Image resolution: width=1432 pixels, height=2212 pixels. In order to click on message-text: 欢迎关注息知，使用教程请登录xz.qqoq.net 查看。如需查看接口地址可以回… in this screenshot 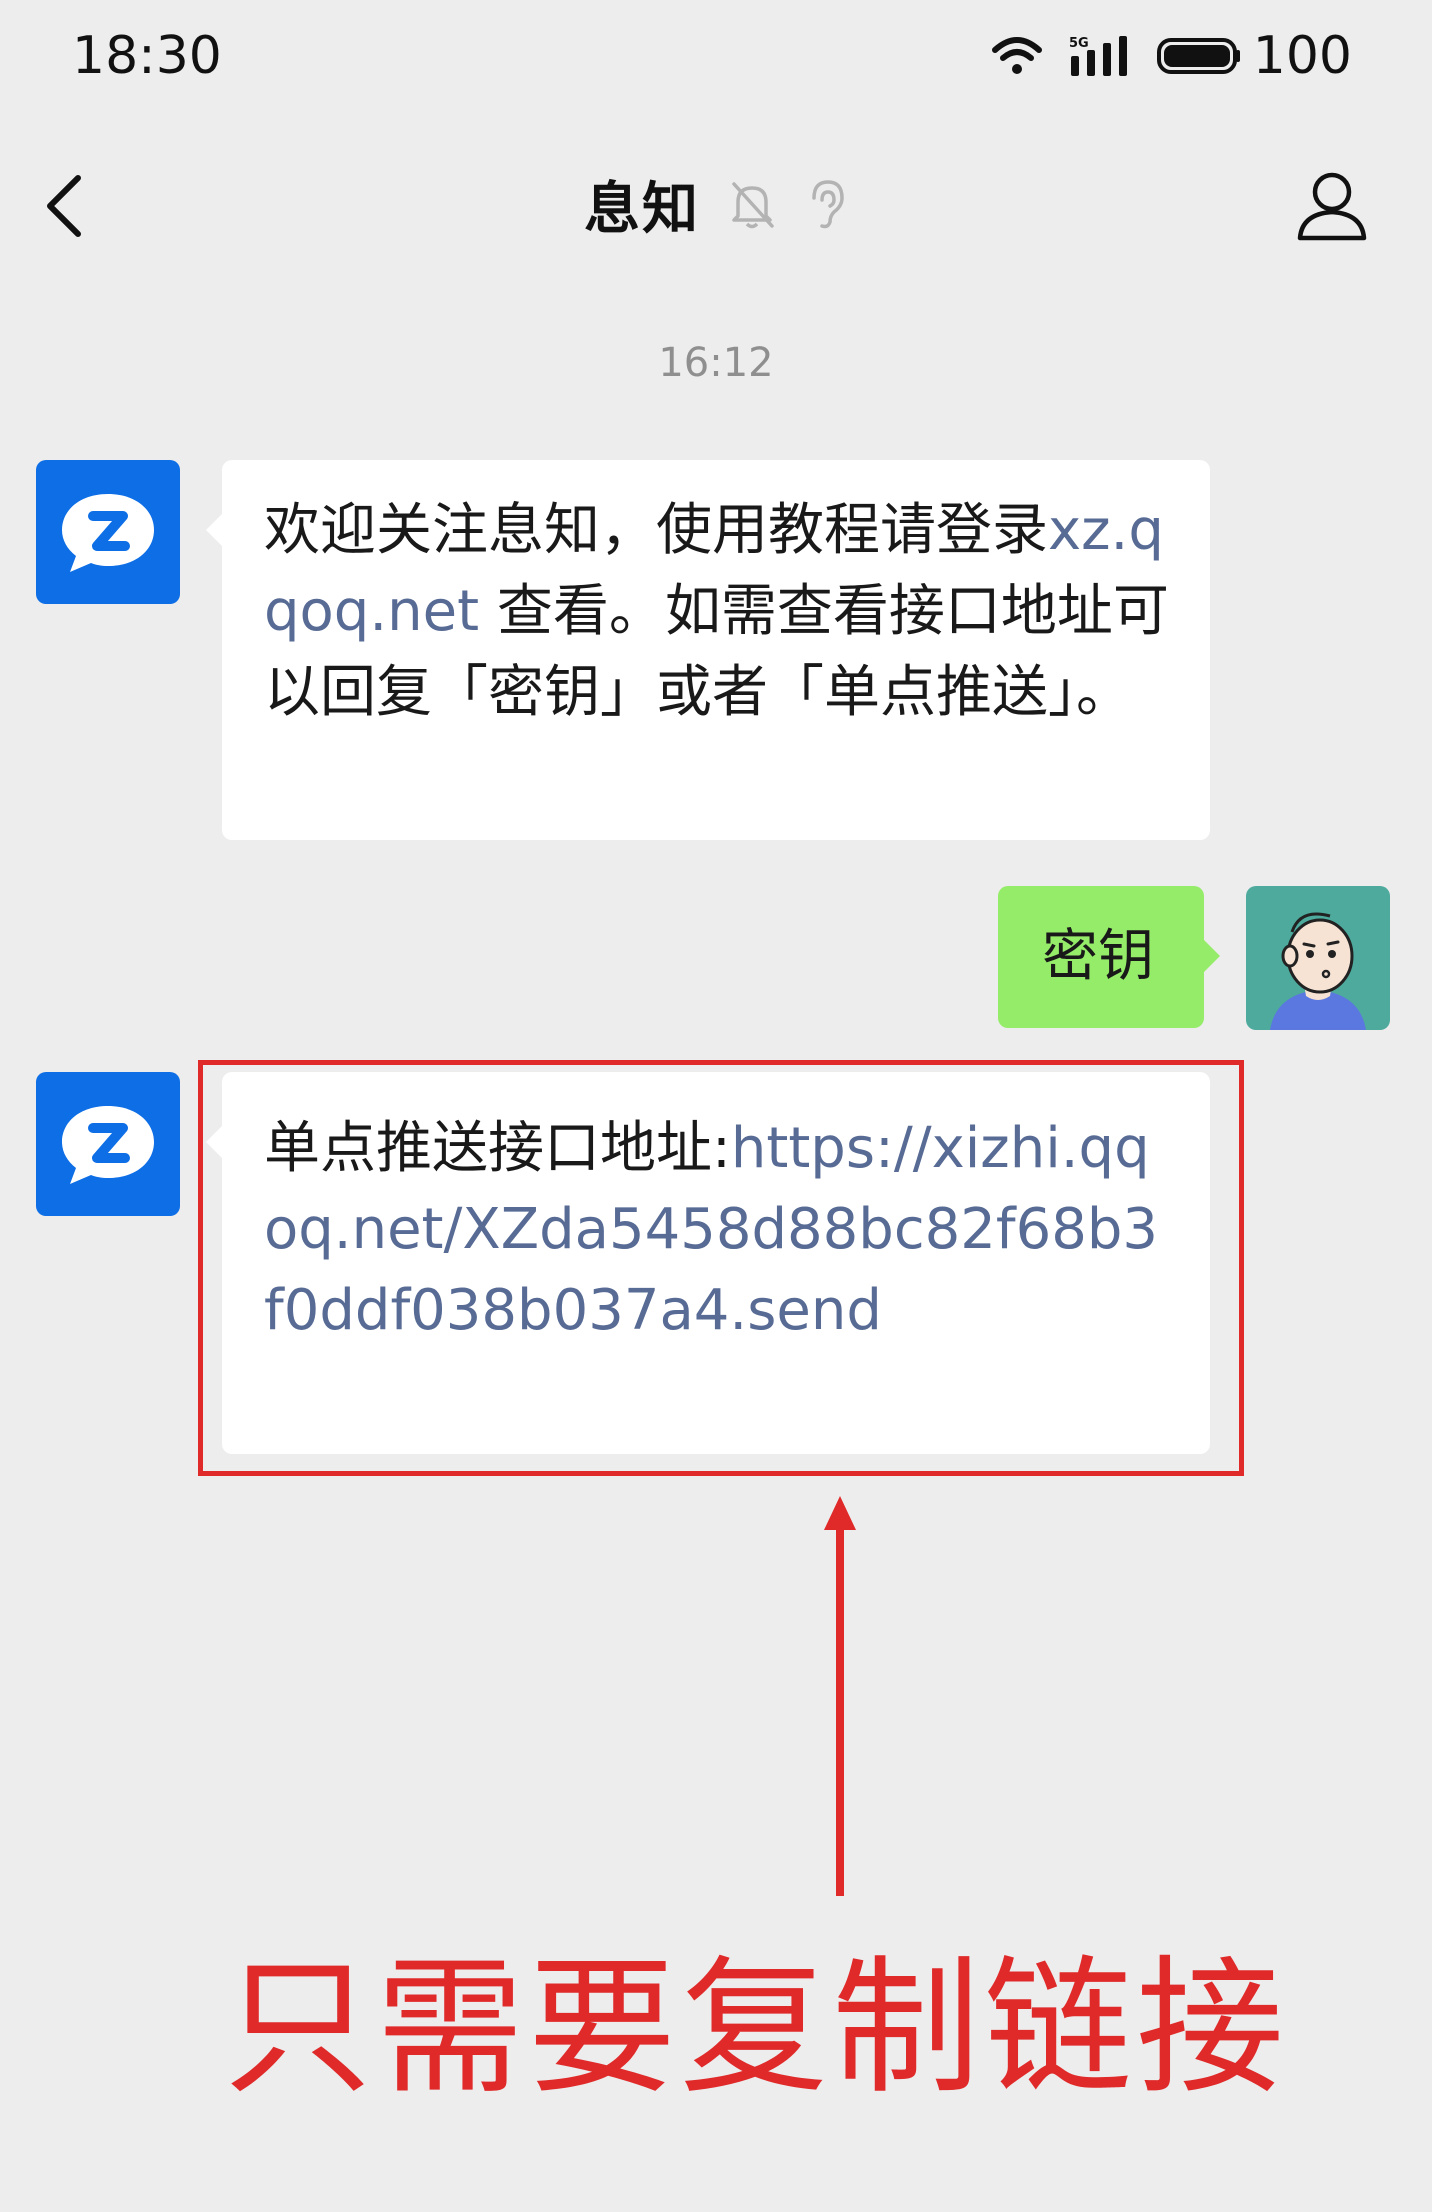, I will do `click(716, 611)`.